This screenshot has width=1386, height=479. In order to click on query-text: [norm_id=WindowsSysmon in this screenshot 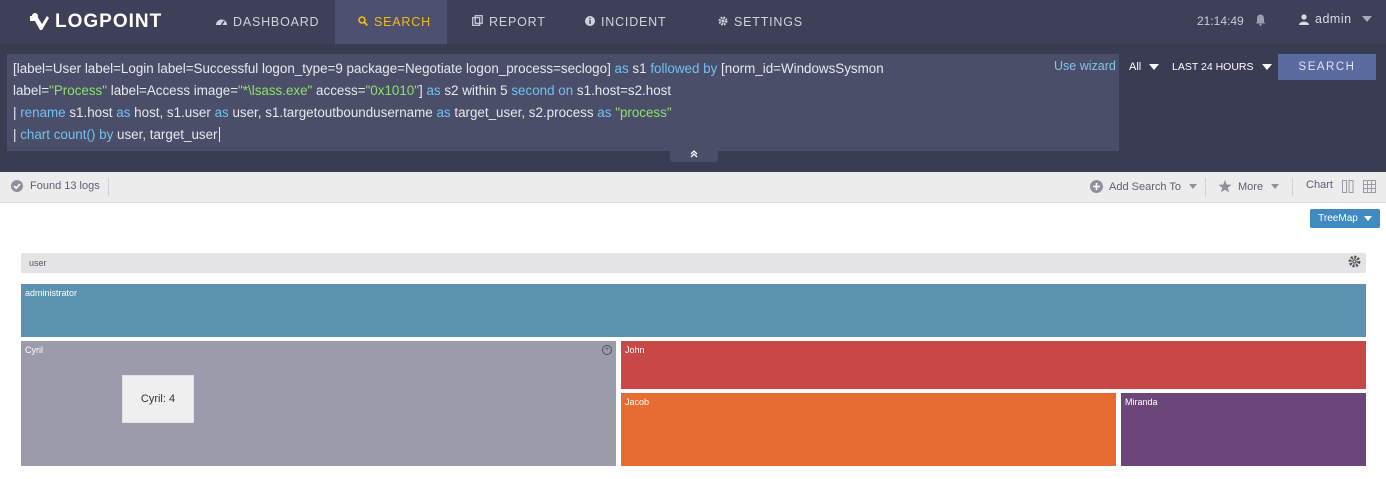, I will do `click(802, 68)`.